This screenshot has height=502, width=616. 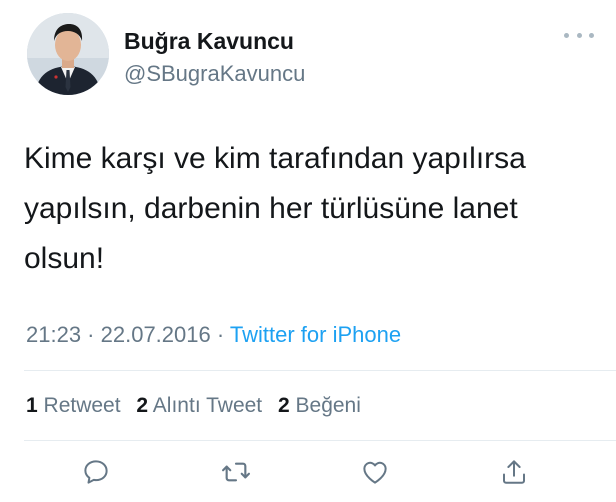 I want to click on avatar-photo, so click(x=68, y=54).